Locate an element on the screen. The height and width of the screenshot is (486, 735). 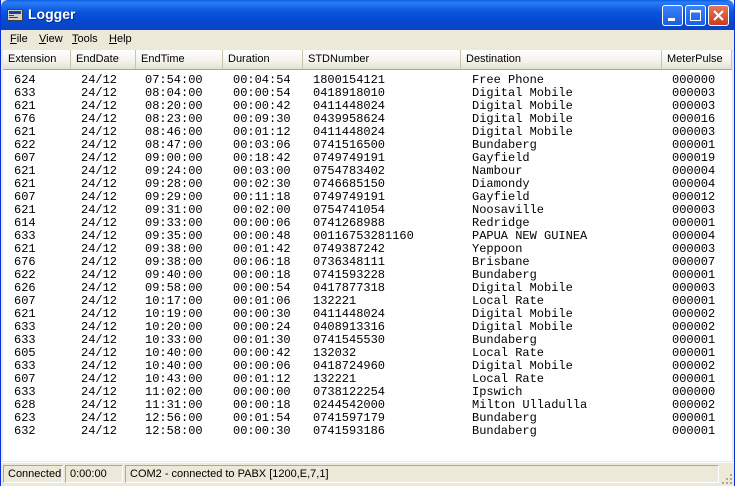
cell-meterpulse: 000001 is located at coordinates (694, 431).